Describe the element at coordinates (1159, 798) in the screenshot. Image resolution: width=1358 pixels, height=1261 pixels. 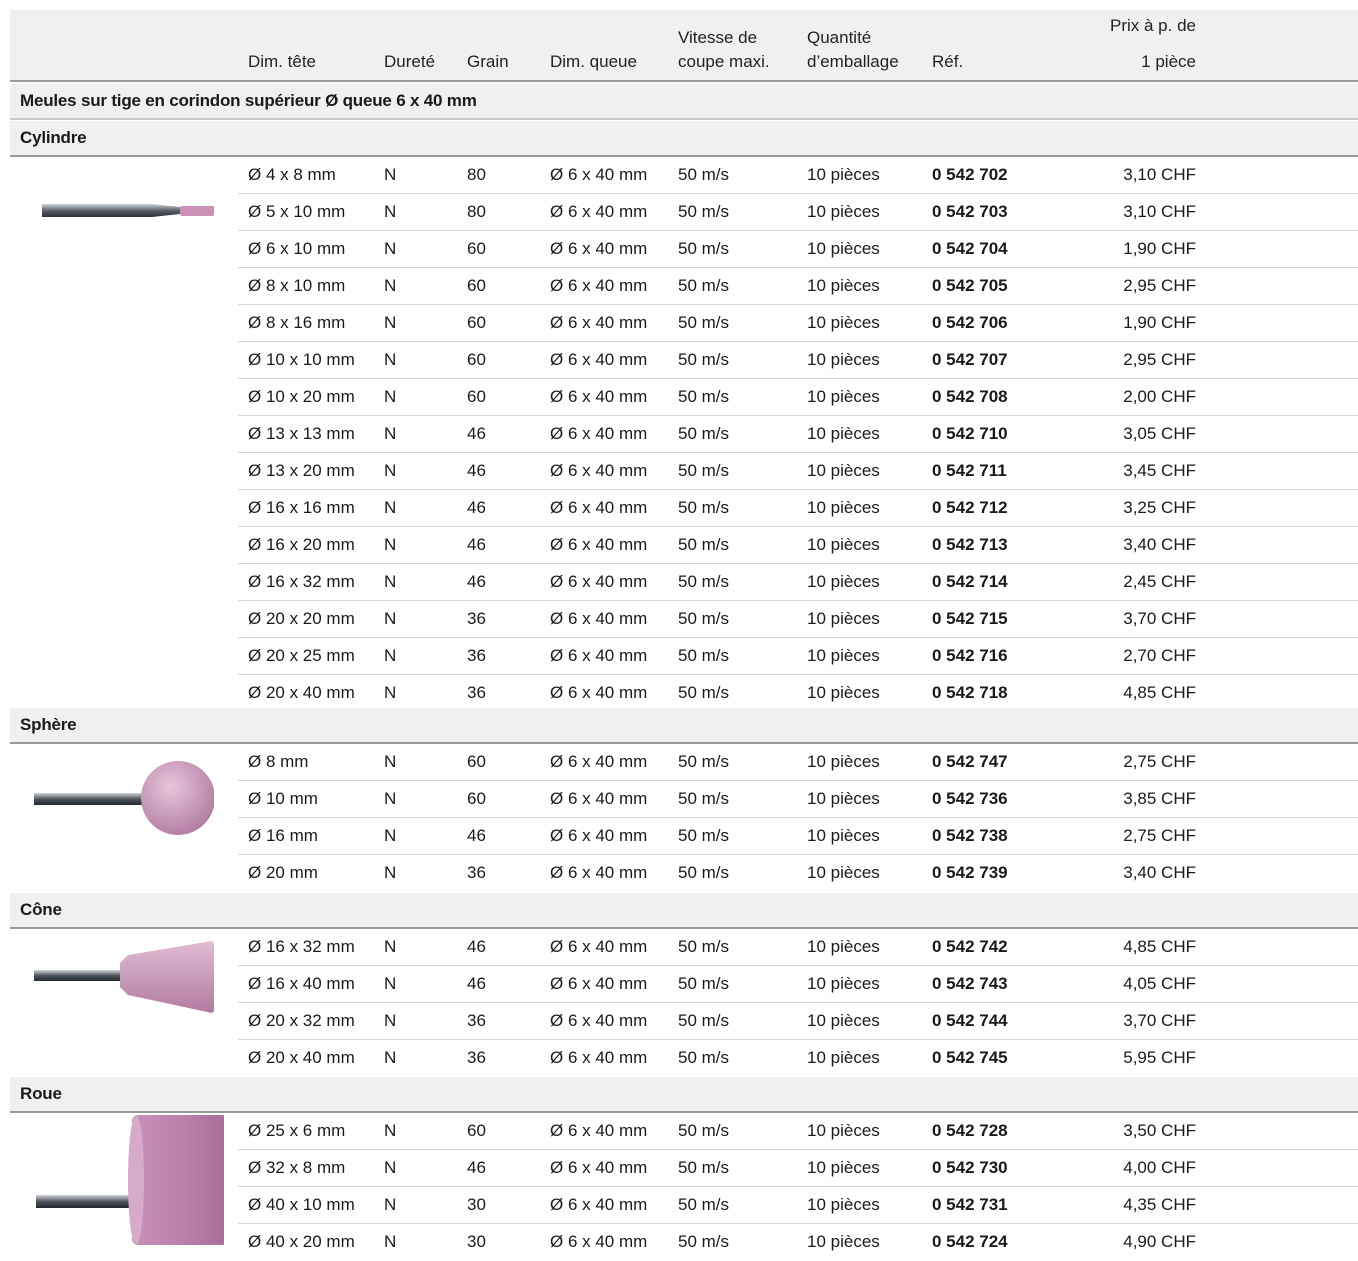
I see `cell-prix: 3,85 CHF` at that location.